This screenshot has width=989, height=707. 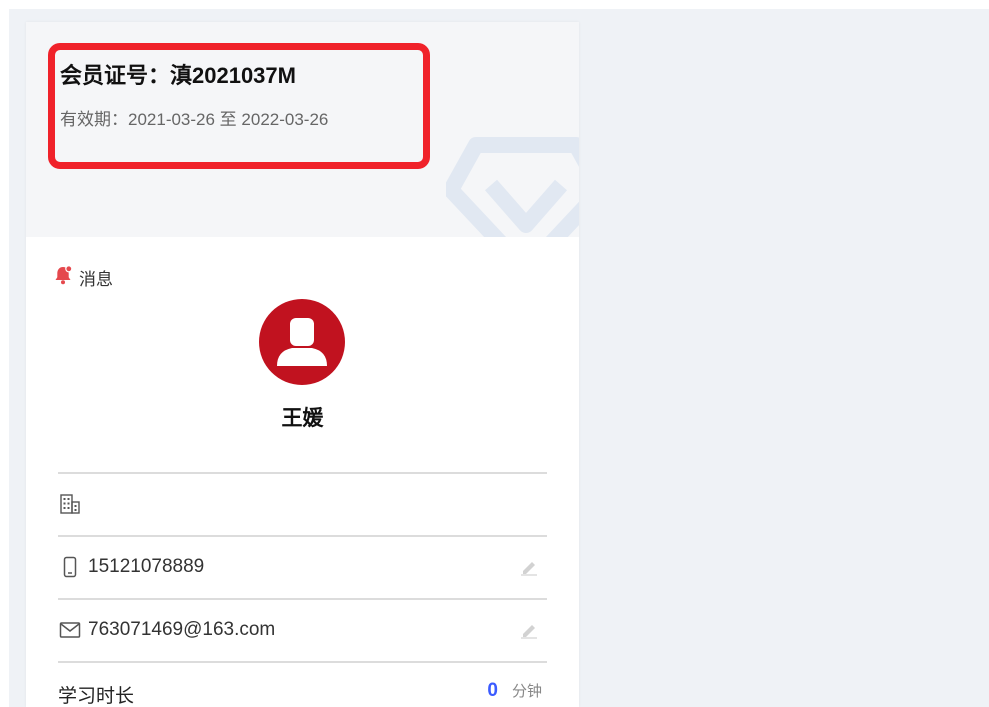 What do you see at coordinates (302, 630) in the screenshot?
I see `email-row: 763071469@163.com` at bounding box center [302, 630].